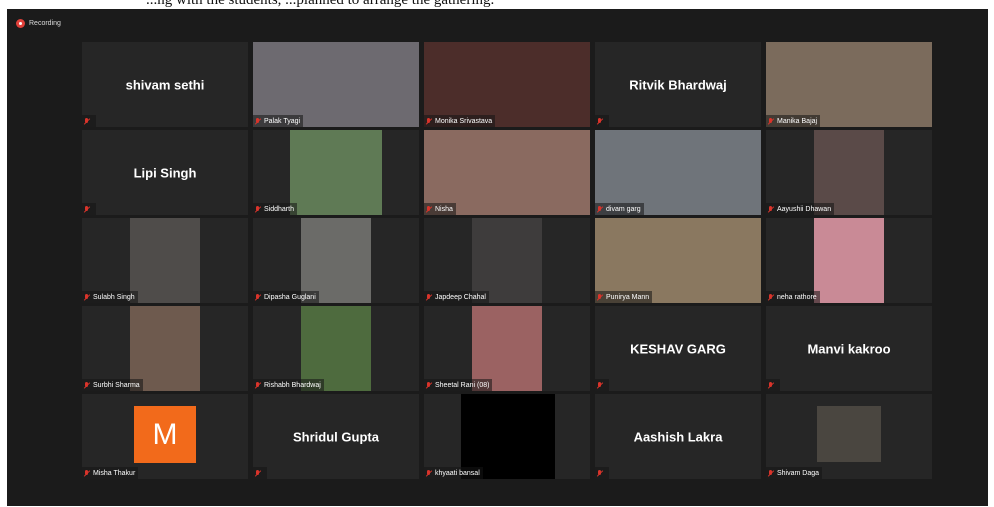  I want to click on participant-name-tag: khyaati bansal, so click(453, 473).